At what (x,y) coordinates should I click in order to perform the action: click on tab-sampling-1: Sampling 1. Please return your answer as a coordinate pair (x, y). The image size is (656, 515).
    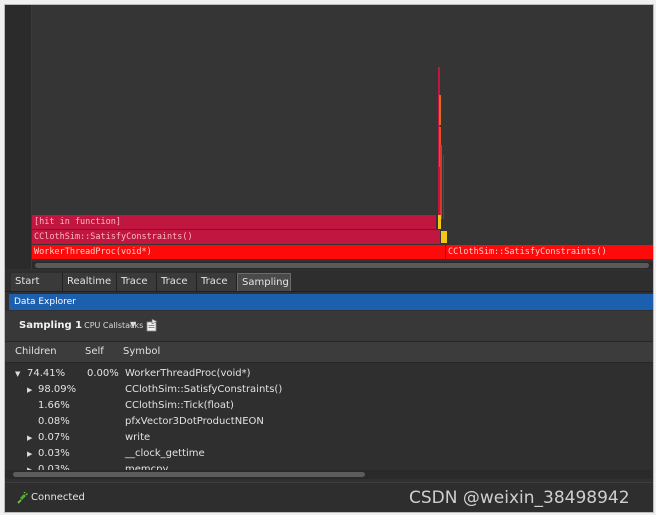
    Looking at the image, I should click on (264, 289).